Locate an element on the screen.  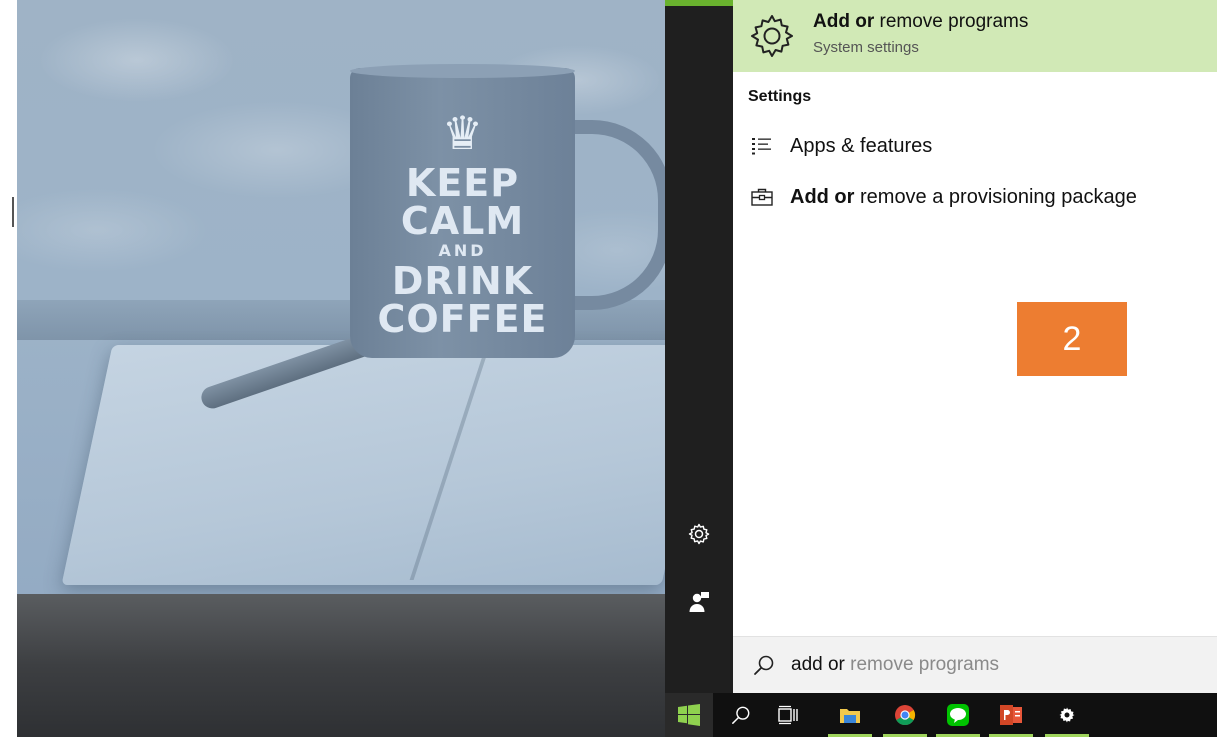
start-search-input: add or remove programs is located at coordinates (975, 664).